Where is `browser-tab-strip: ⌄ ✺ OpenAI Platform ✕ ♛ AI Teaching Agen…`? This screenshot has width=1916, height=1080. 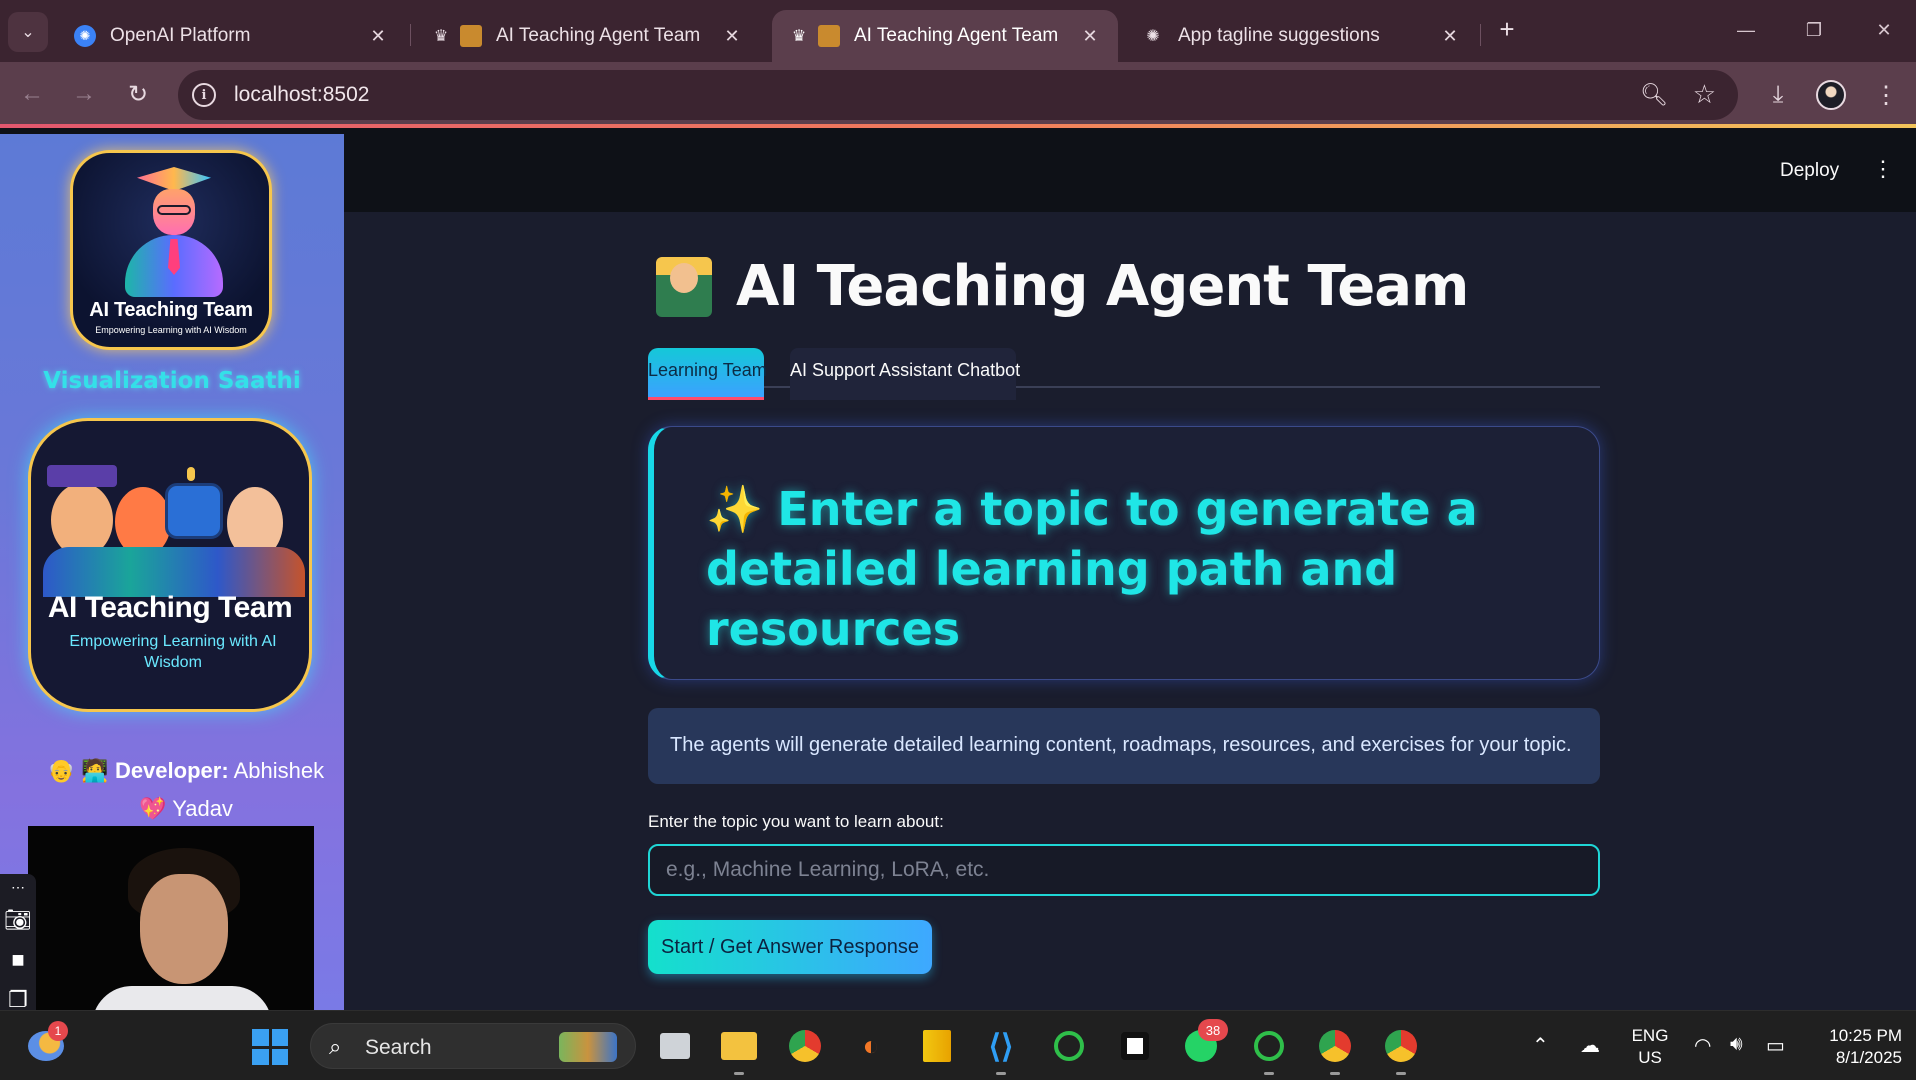 browser-tab-strip: ⌄ ✺ OpenAI Platform ✕ ♛ AI Teaching Agen… is located at coordinates (958, 31).